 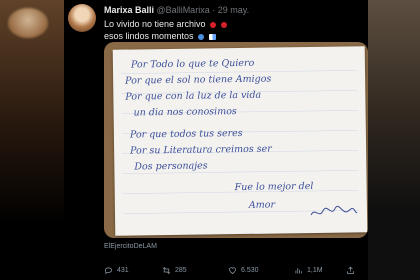 I want to click on tweet-text-line-1: Lo vivido no tiene archivo, so click(x=165, y=24).